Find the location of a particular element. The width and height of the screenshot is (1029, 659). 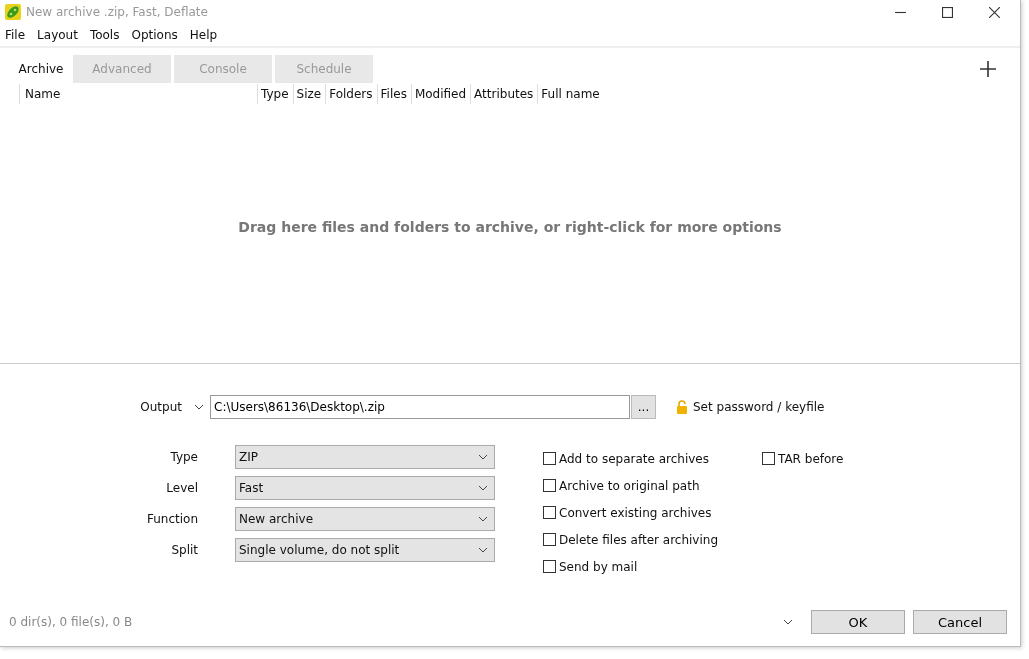

output-path-field: C:\Users\86136\Desktop\.zip is located at coordinates (420, 407).